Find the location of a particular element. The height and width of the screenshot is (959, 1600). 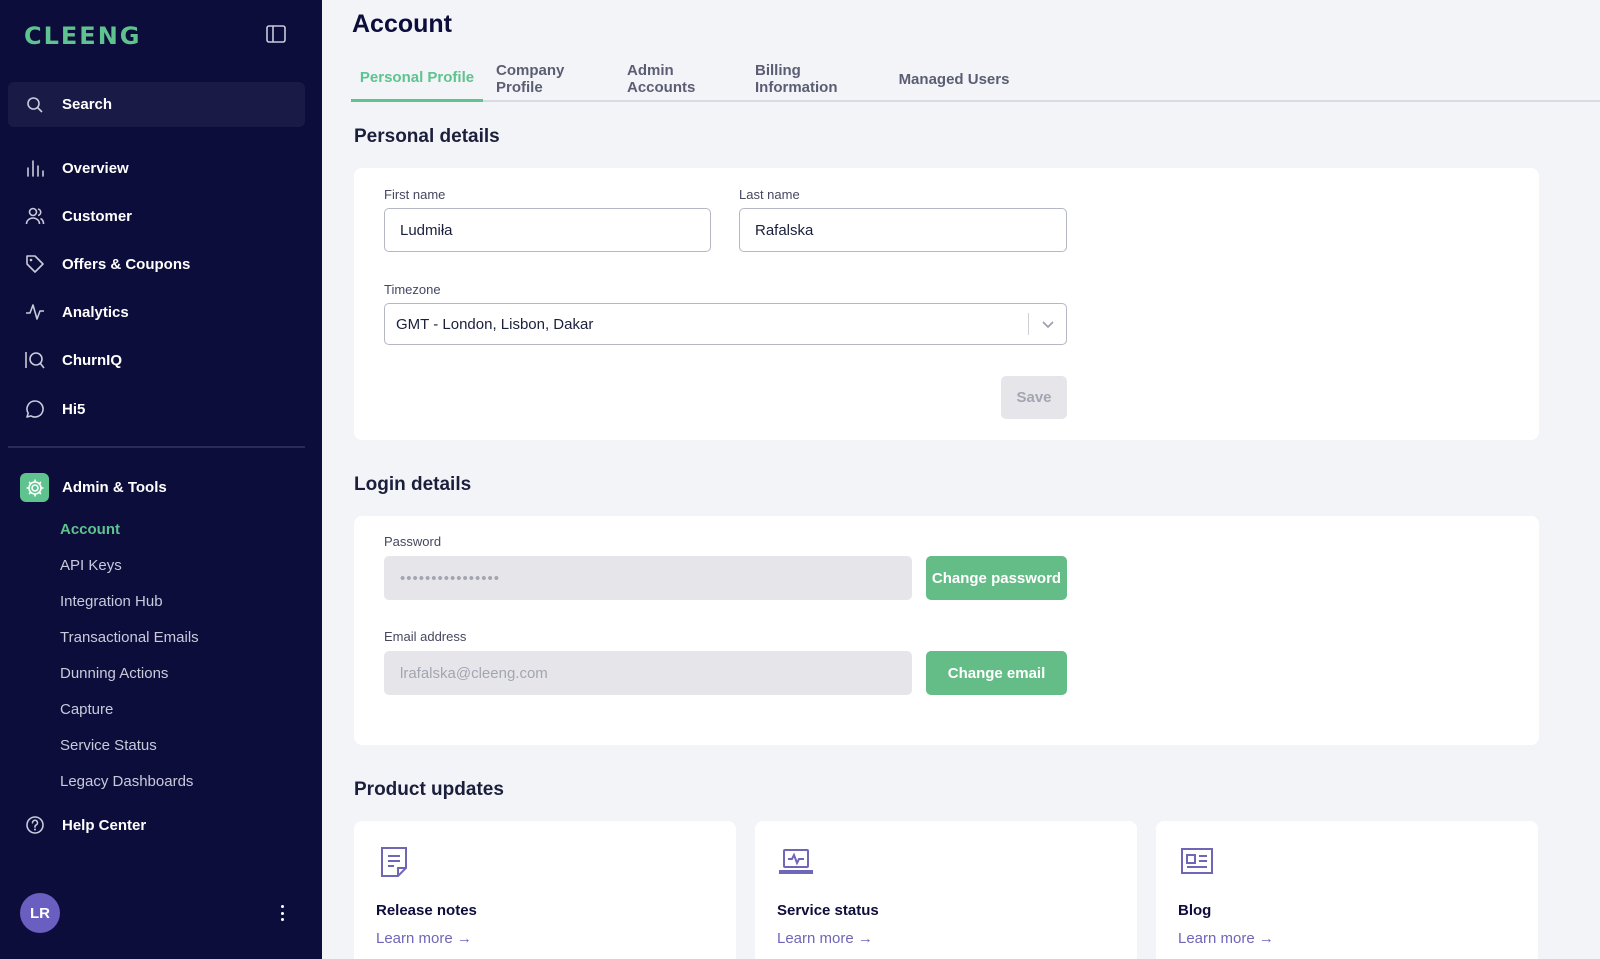

user-avatar: LR is located at coordinates (40, 913).